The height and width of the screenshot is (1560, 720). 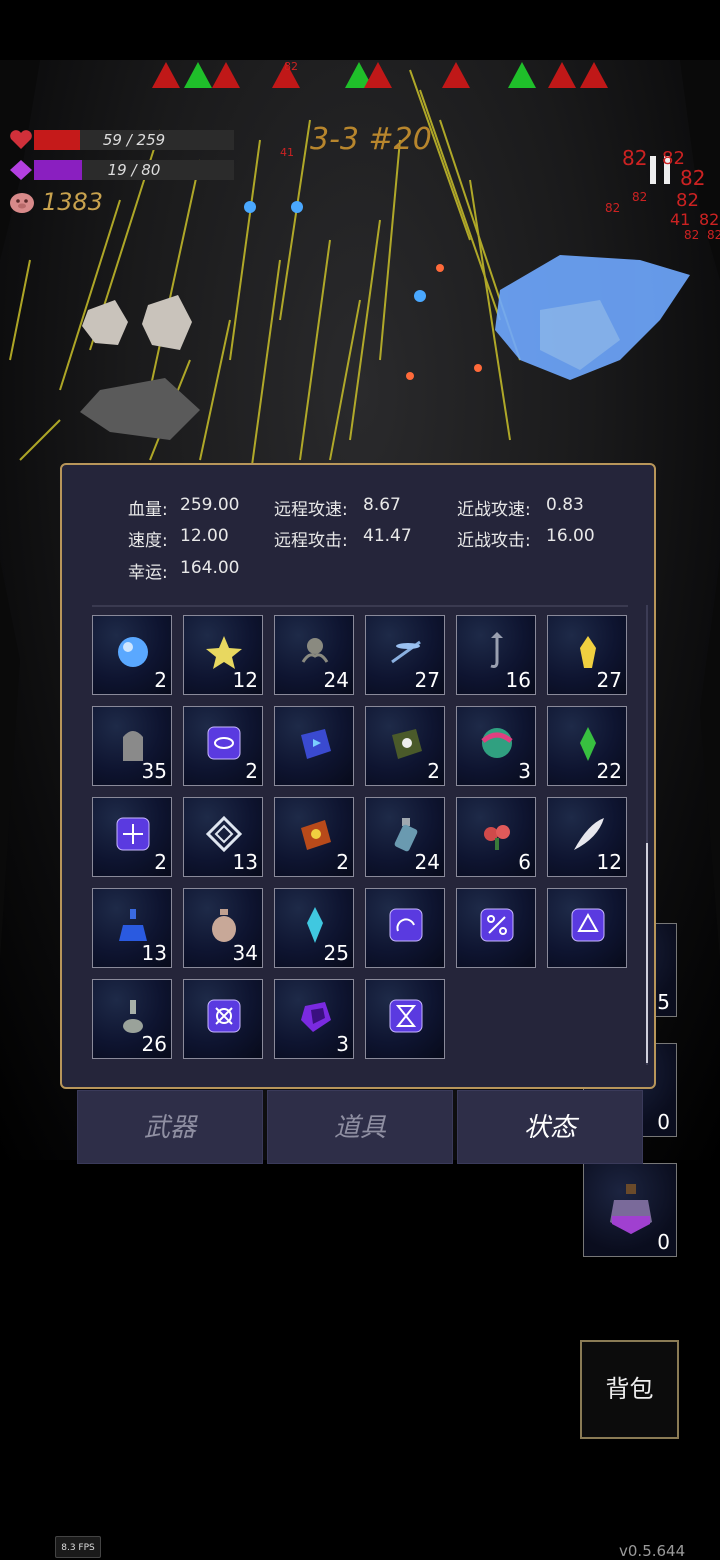 I want to click on grey-flask-icon, so click(x=133, y=1016).